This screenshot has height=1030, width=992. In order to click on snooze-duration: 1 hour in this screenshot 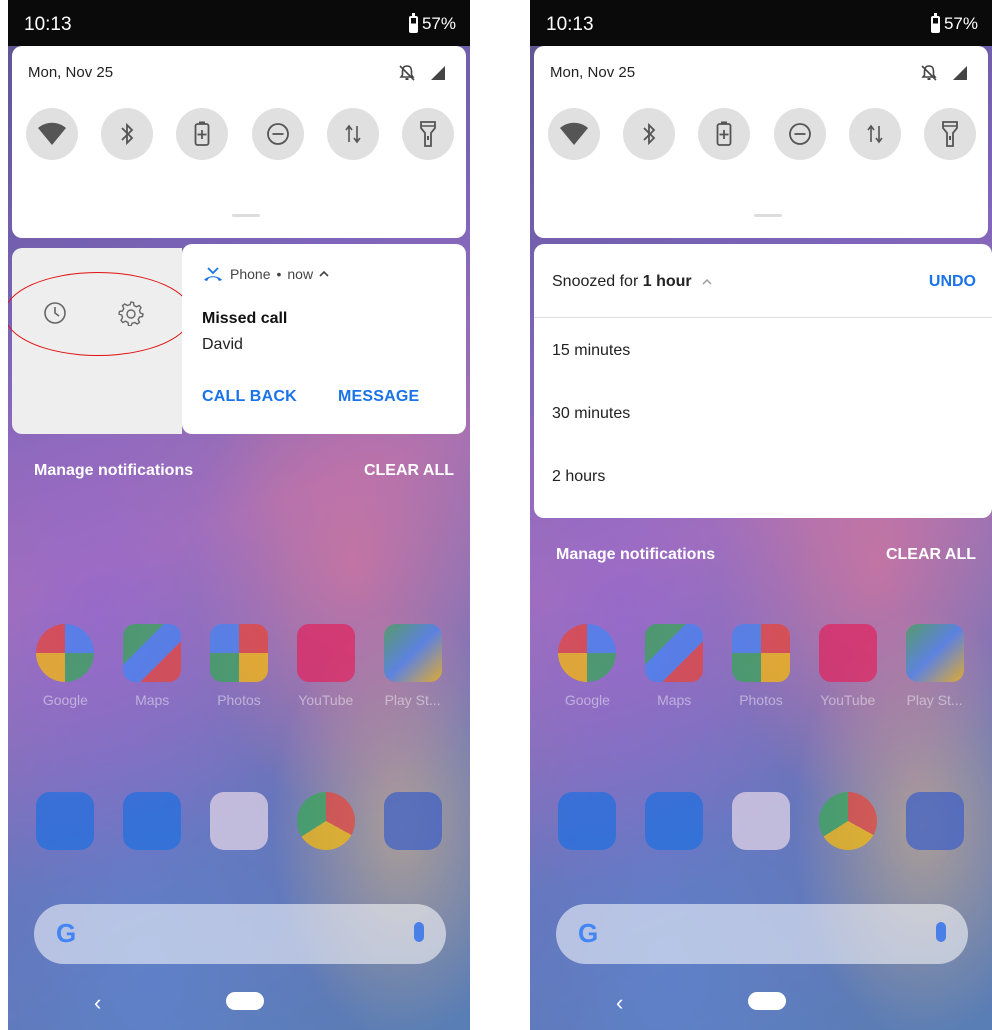, I will do `click(667, 281)`.